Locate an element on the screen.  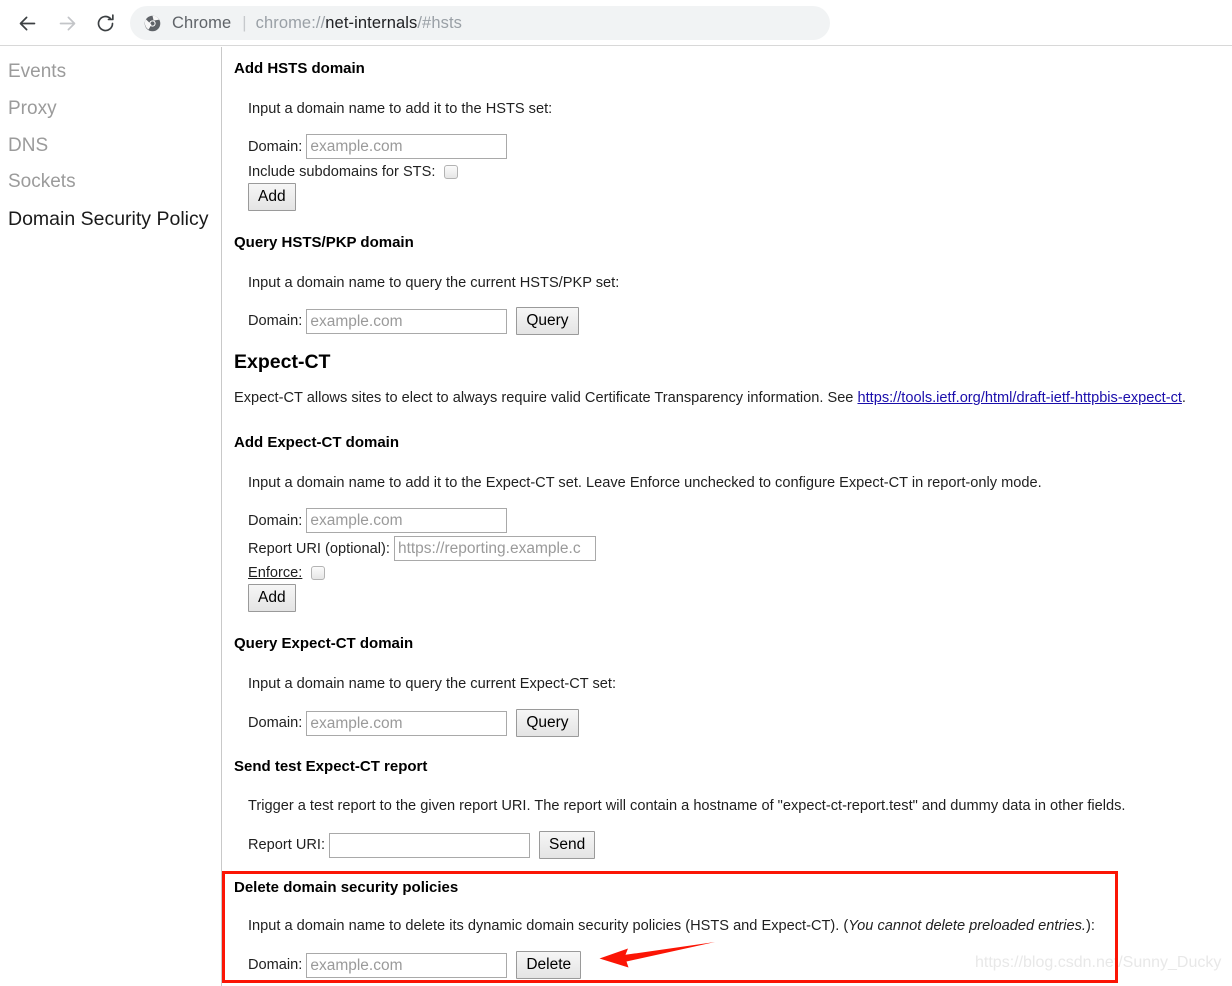
section-delete-domain-security-policies: Delete domain security policies is located at coordinates (346, 887).